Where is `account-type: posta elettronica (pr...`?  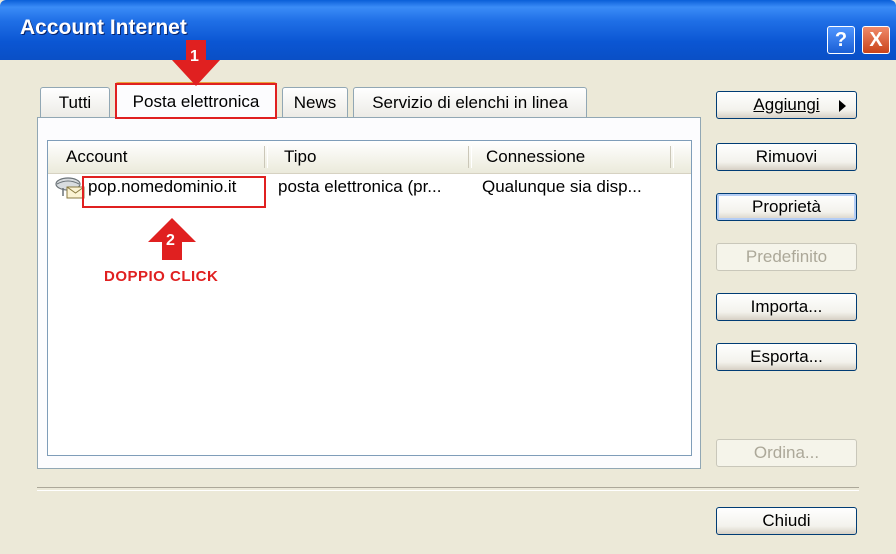 account-type: posta elettronica (pr... is located at coordinates (360, 186).